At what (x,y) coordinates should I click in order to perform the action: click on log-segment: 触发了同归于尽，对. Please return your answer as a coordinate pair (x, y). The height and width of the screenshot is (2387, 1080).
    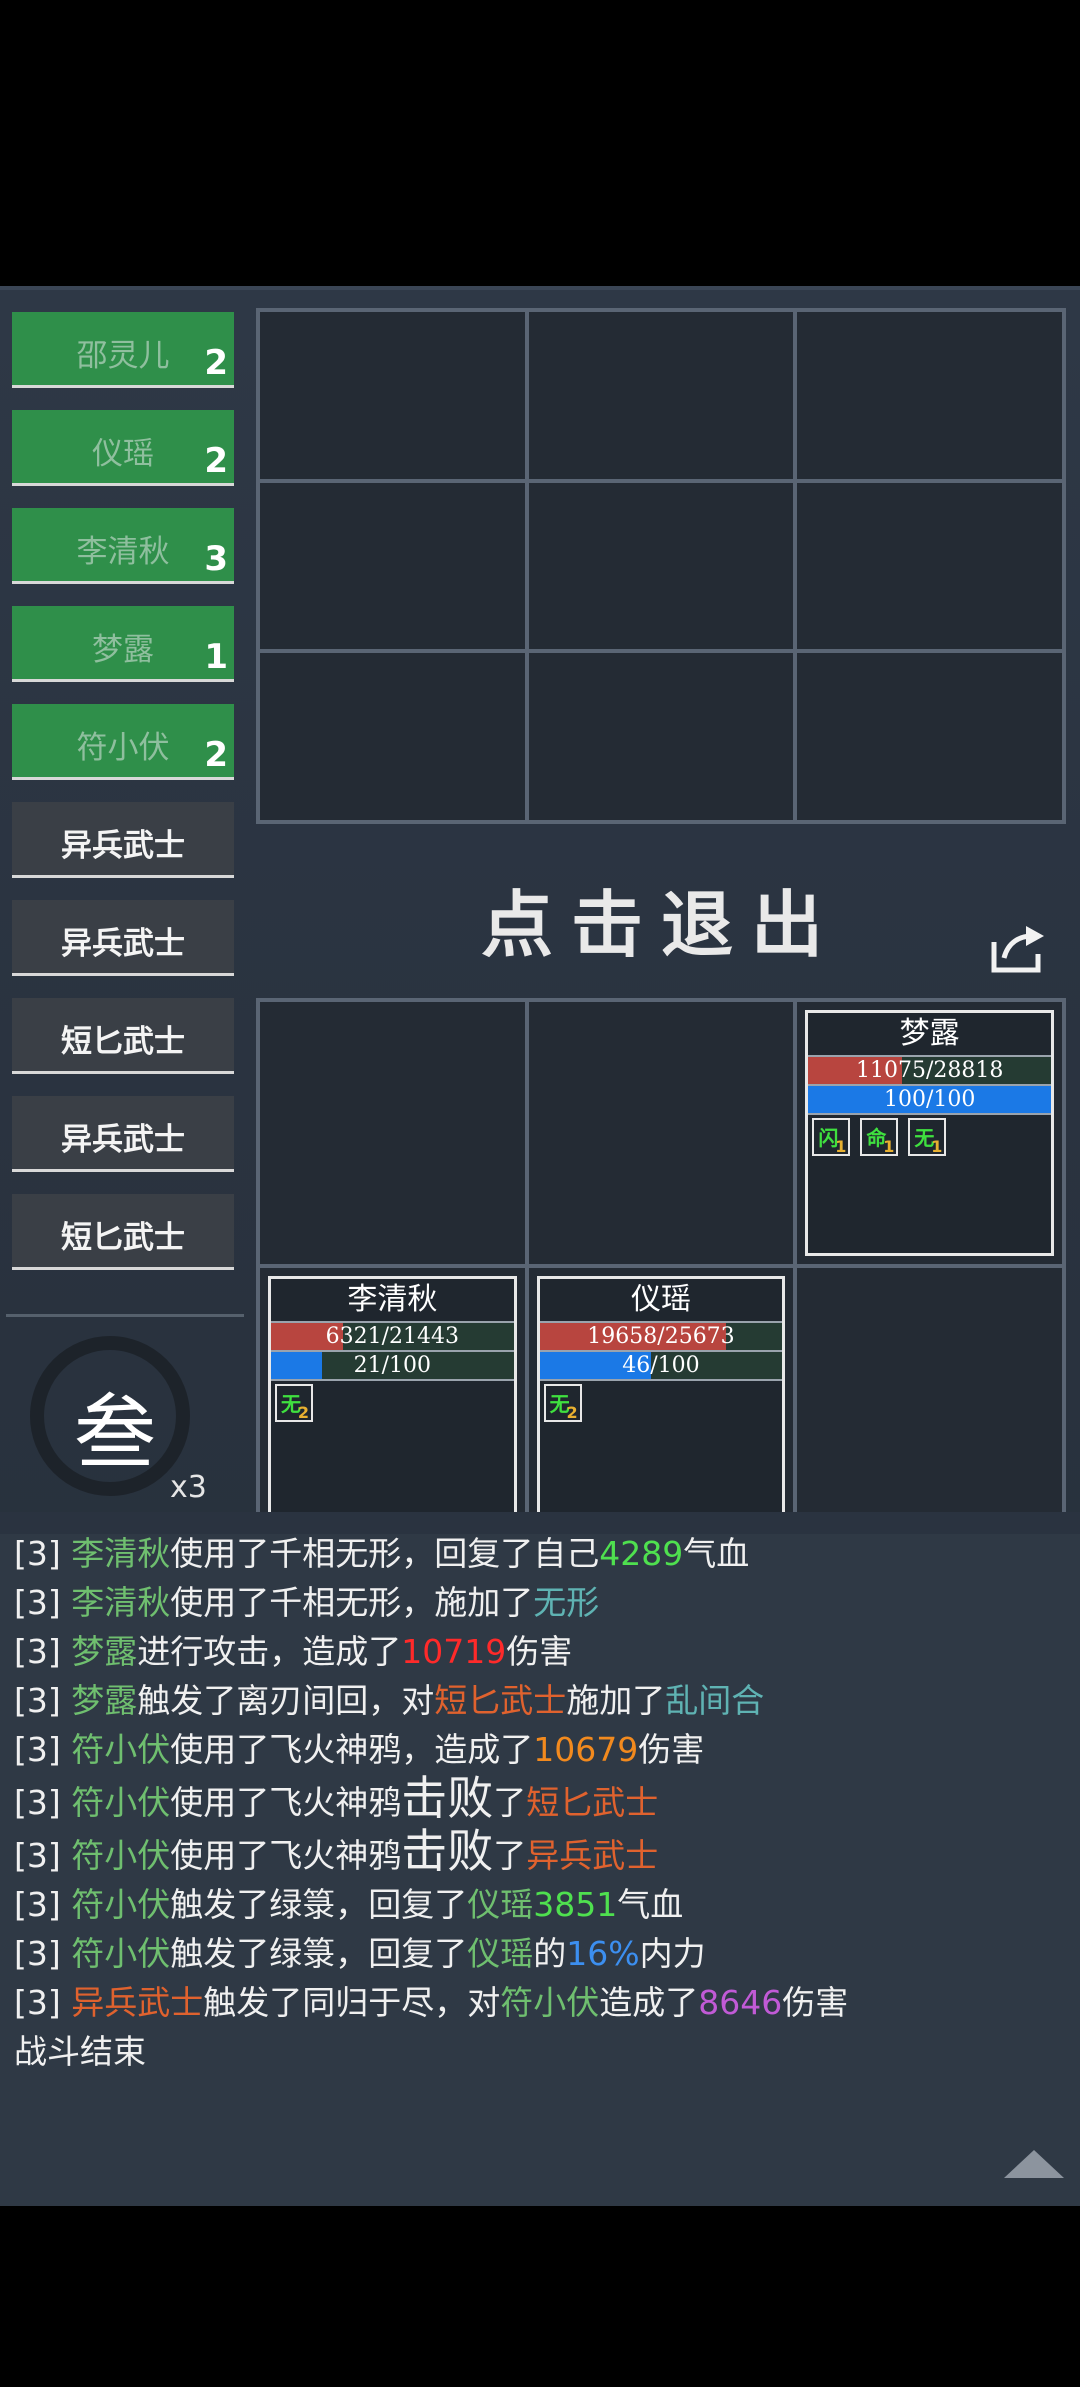
    Looking at the image, I should click on (352, 2002).